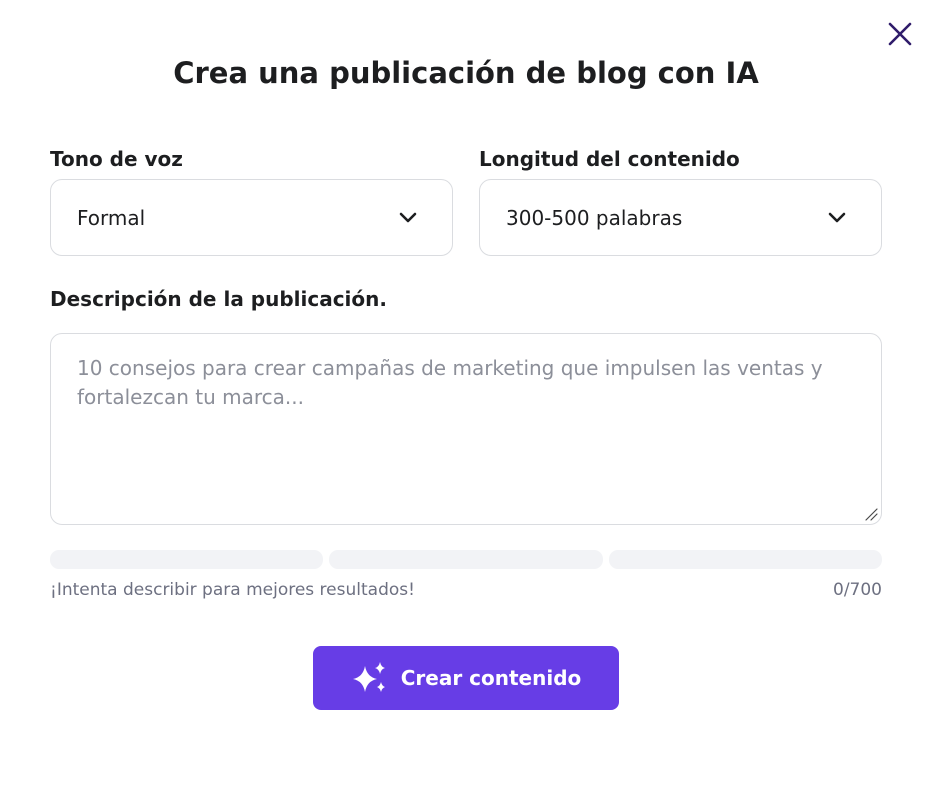  I want to click on character-counter: 0/700, so click(857, 590).